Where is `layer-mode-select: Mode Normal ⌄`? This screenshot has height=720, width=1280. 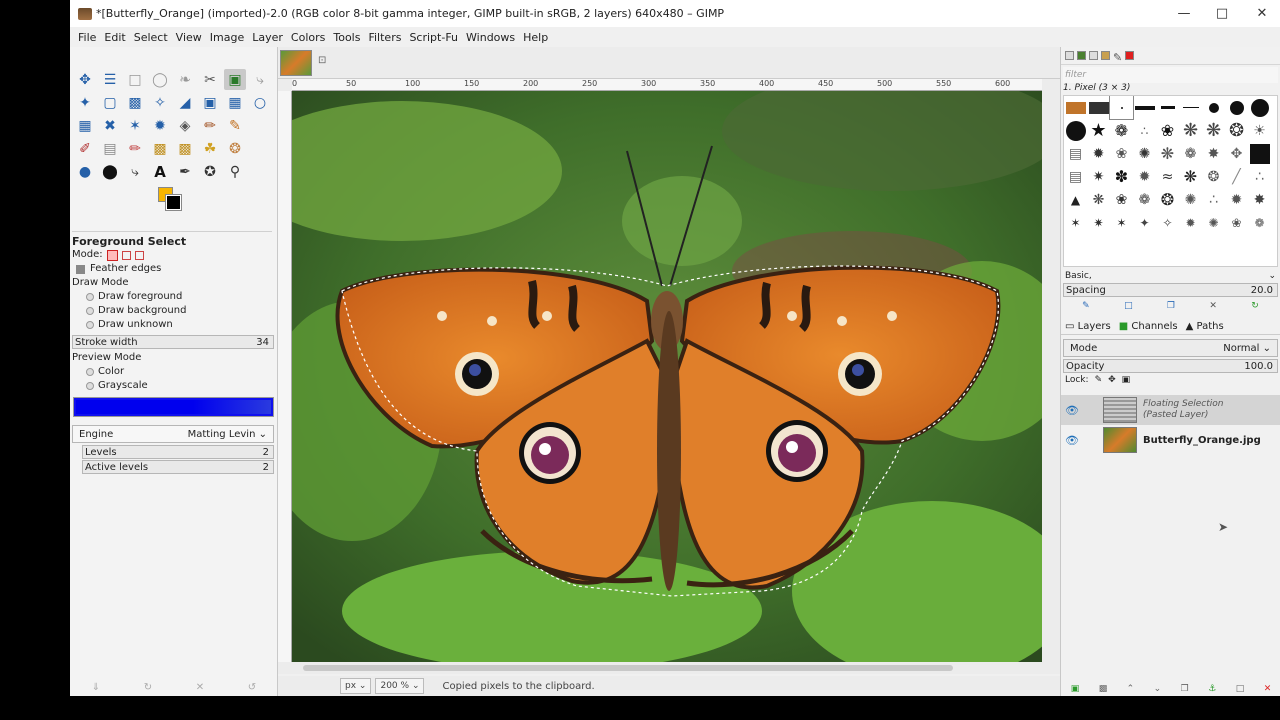
layer-mode-select: Mode Normal ⌄ is located at coordinates (1170, 348).